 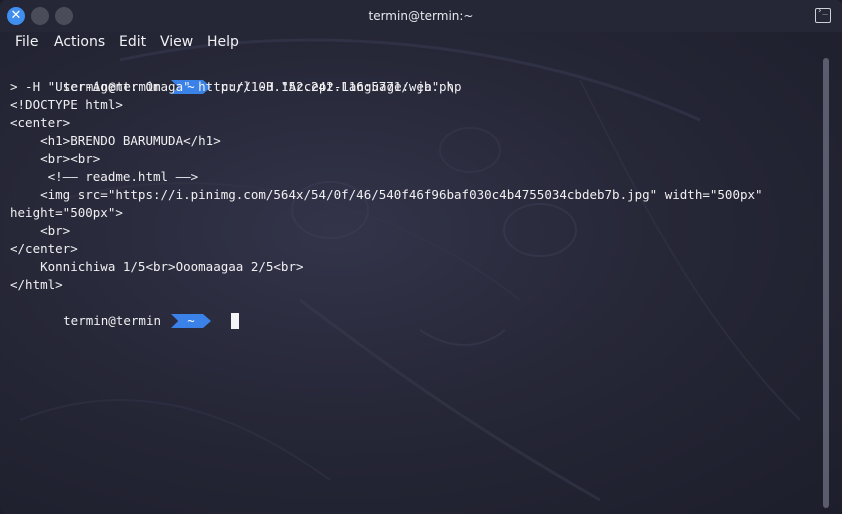 What do you see at coordinates (115, 140) in the screenshot?
I see `output-line: <h1>BRENDO BARUMUDA</h1>` at bounding box center [115, 140].